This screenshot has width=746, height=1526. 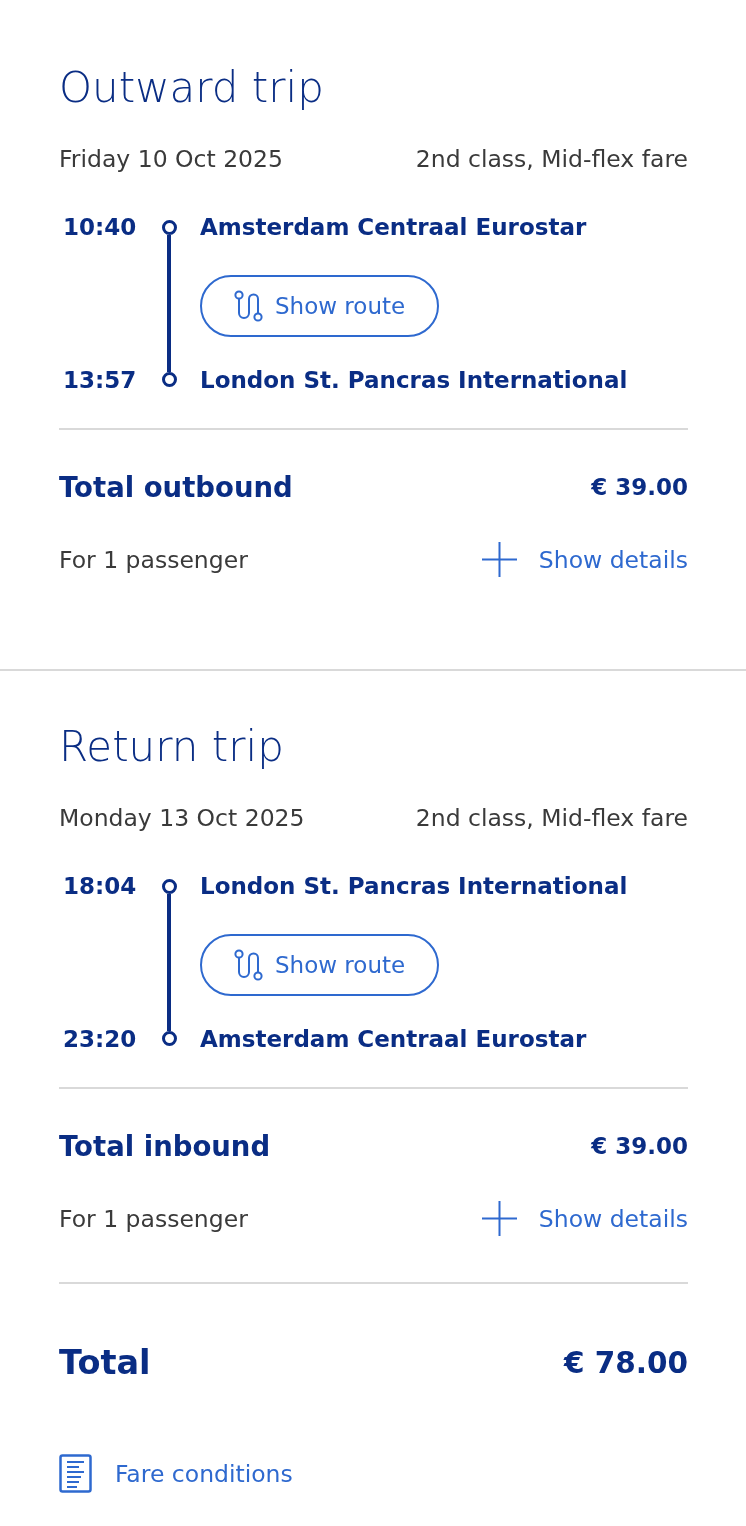 What do you see at coordinates (75, 1473) in the screenshot?
I see `document-icon` at bounding box center [75, 1473].